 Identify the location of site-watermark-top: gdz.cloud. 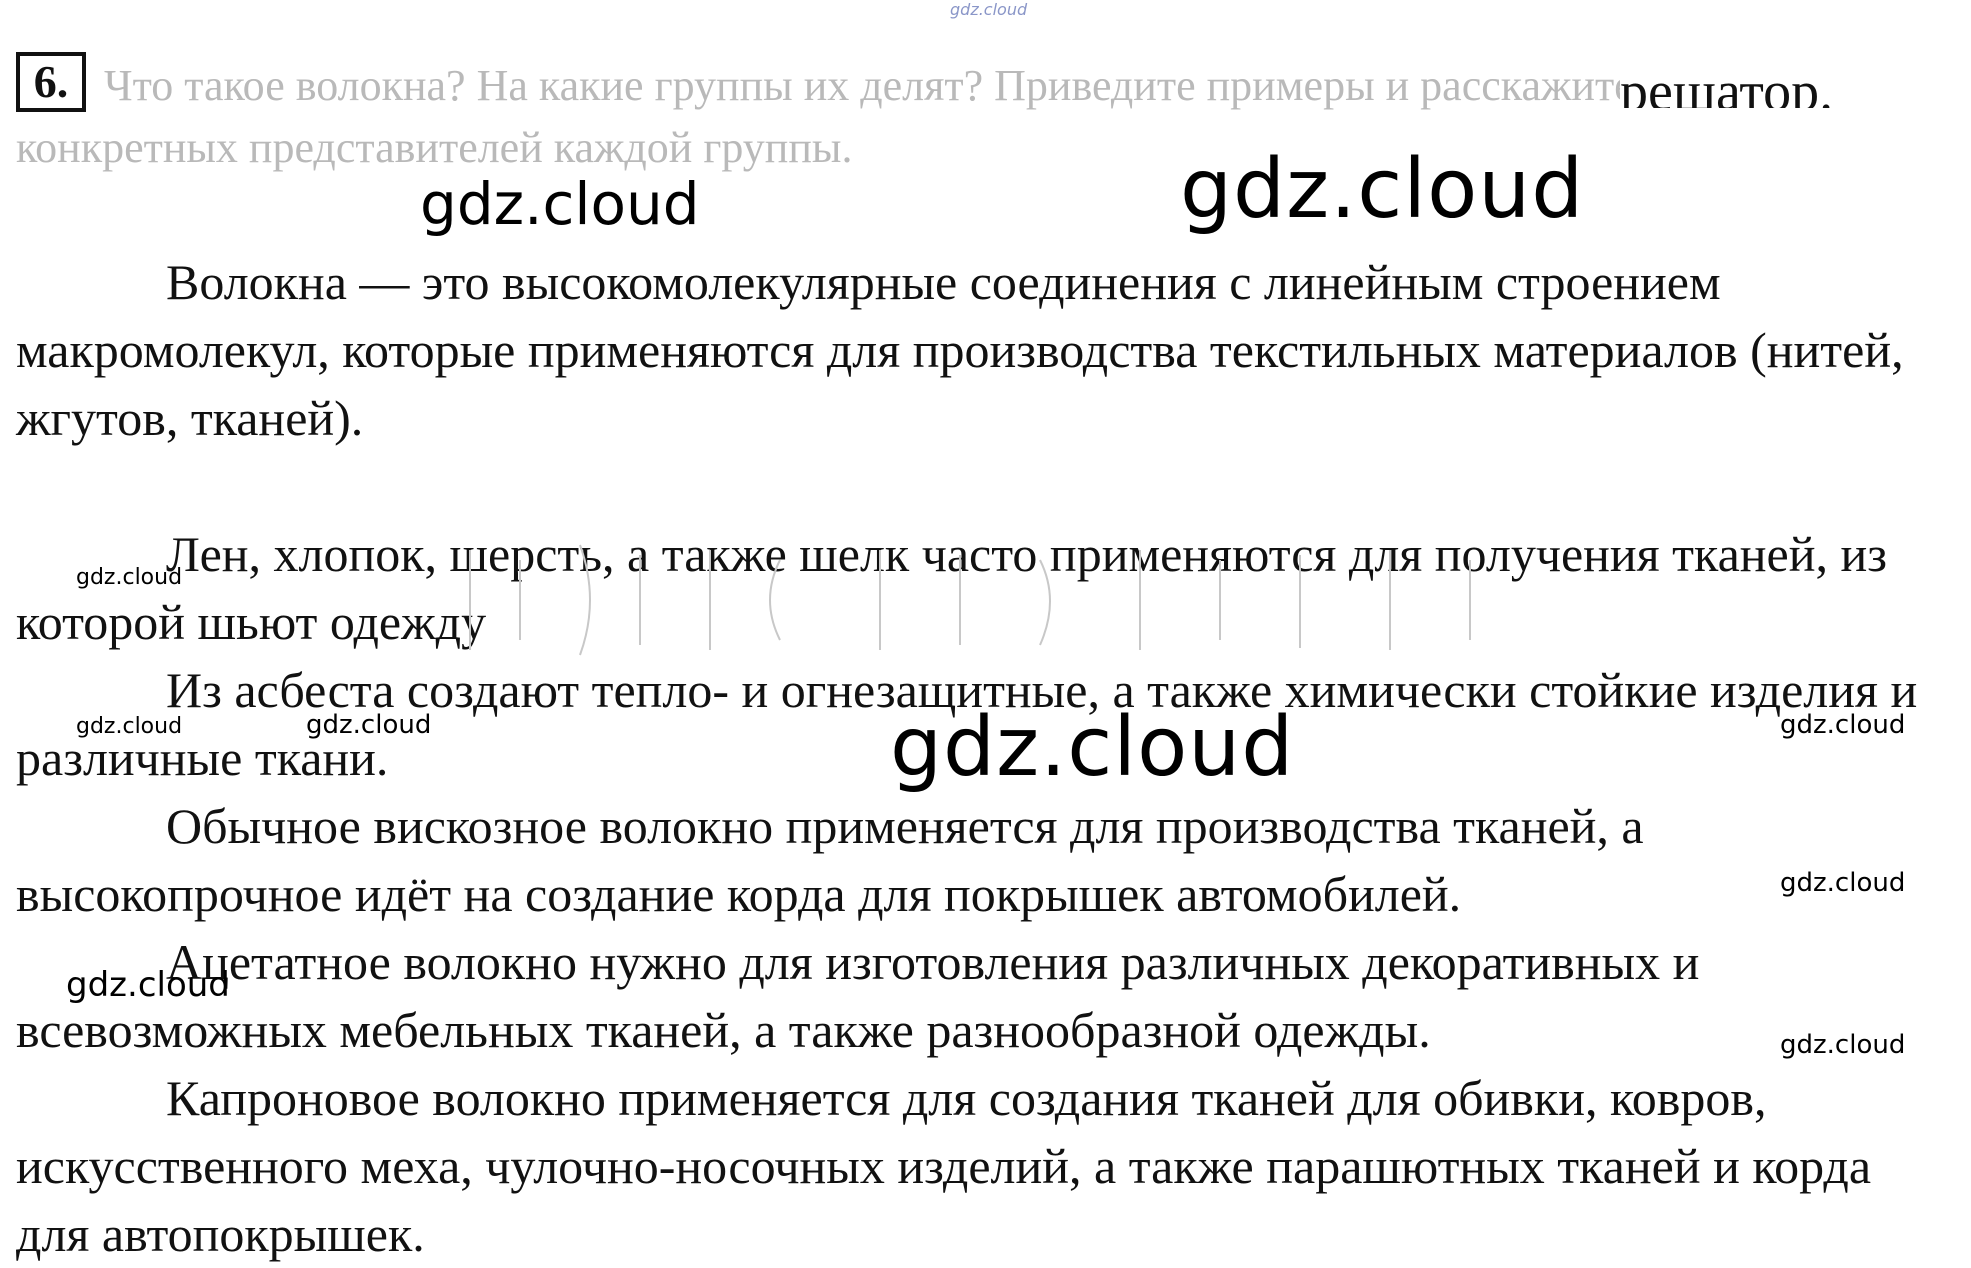
(989, 9).